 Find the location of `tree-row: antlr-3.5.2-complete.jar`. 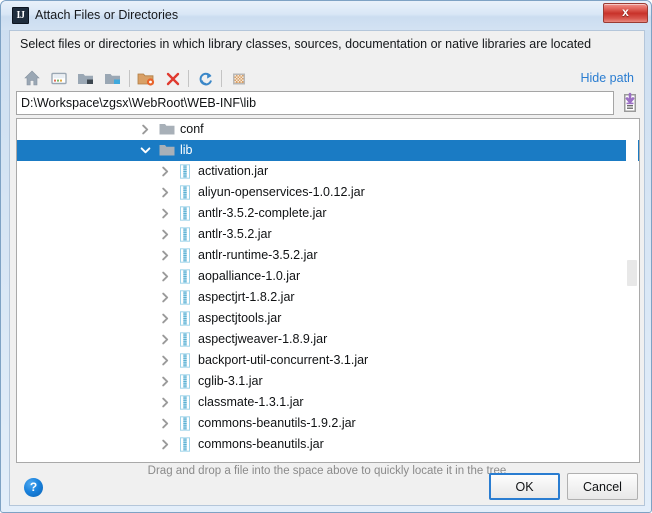

tree-row: antlr-3.5.2-complete.jar is located at coordinates (328, 213).